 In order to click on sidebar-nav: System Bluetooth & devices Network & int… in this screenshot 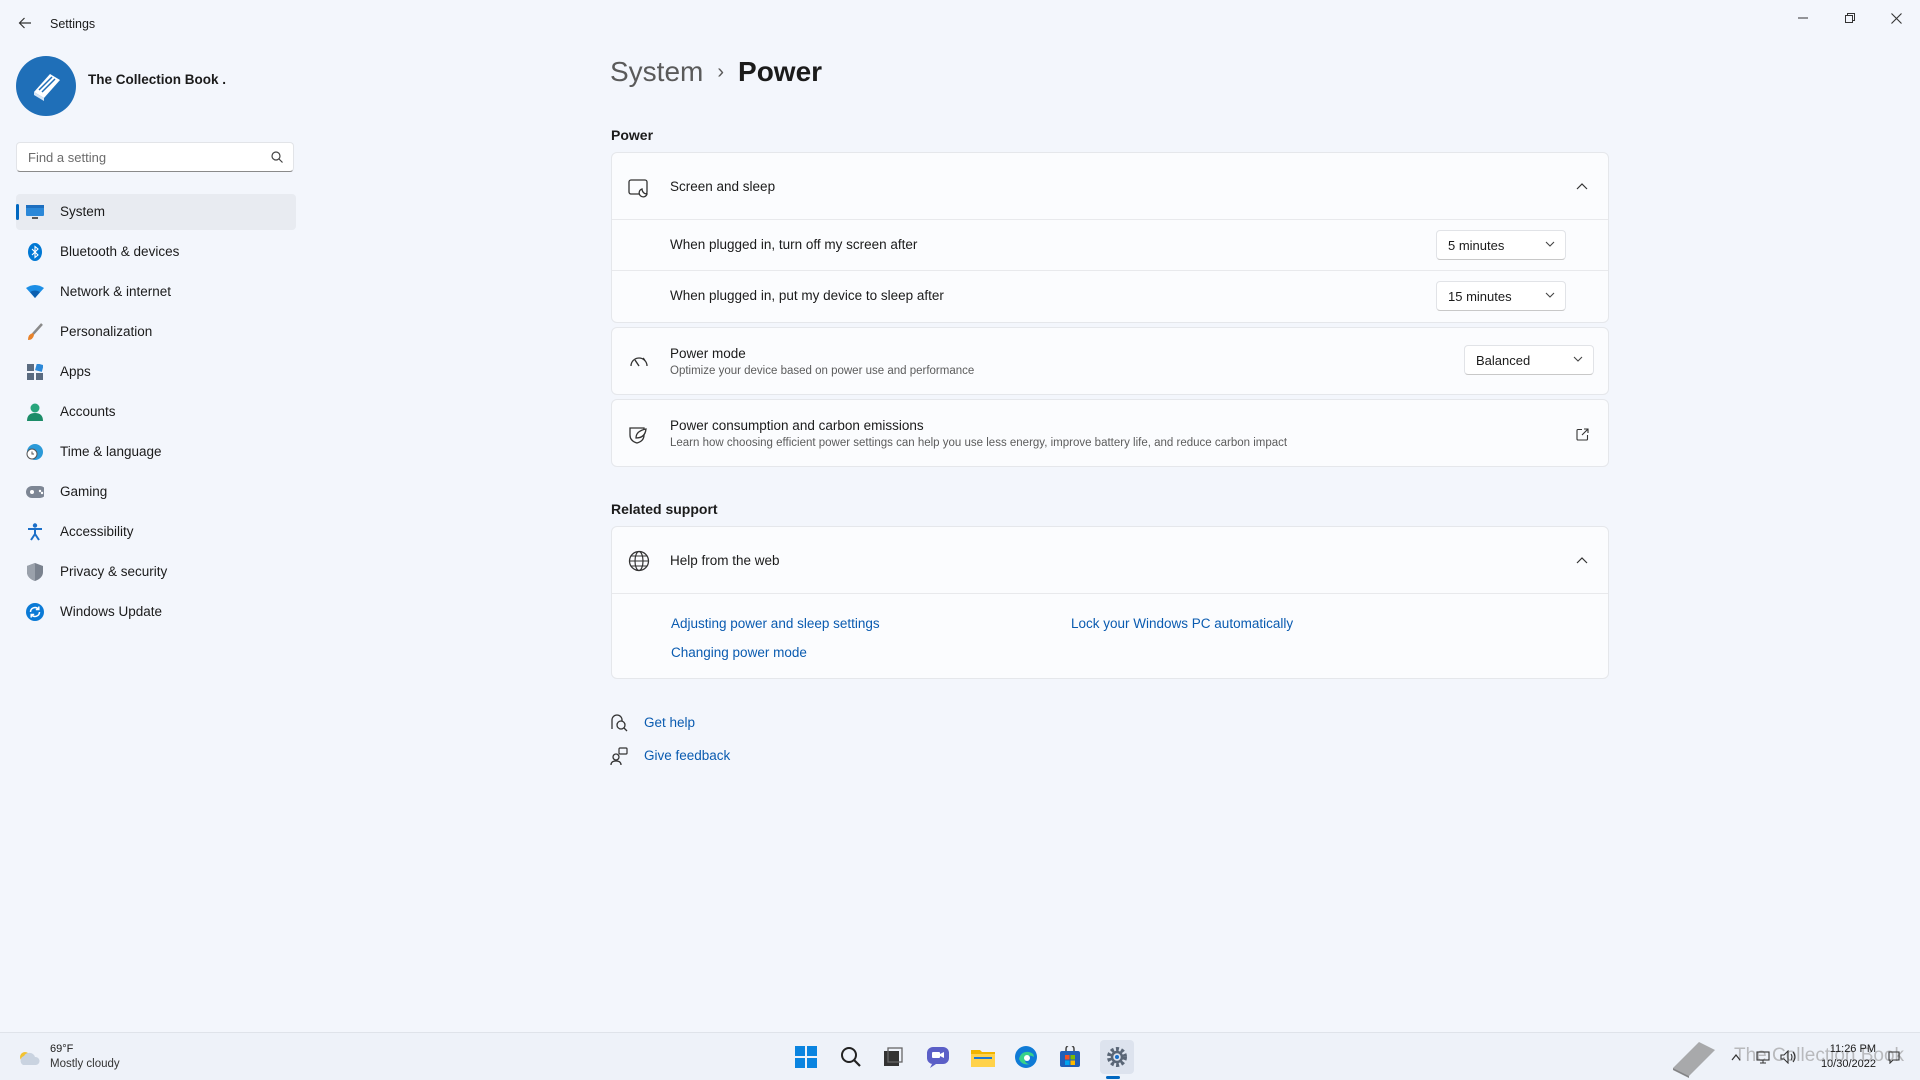, I will do `click(156, 414)`.